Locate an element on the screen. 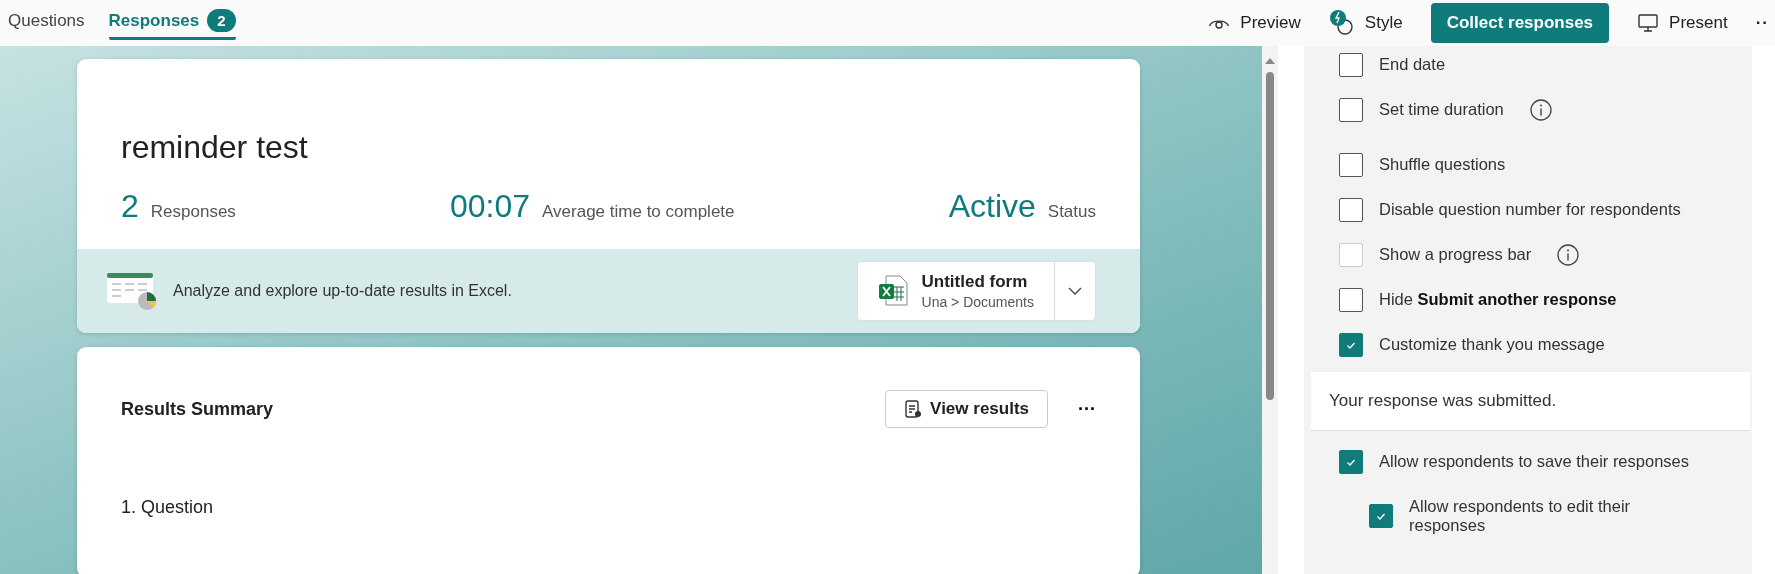  setting-label: End date is located at coordinates (1412, 64).